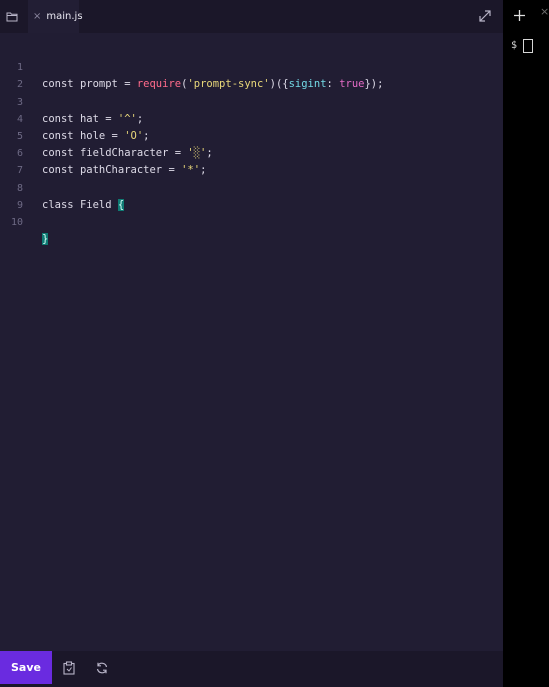 The height and width of the screenshot is (687, 549). I want to click on terminal-cursor, so click(528, 46).